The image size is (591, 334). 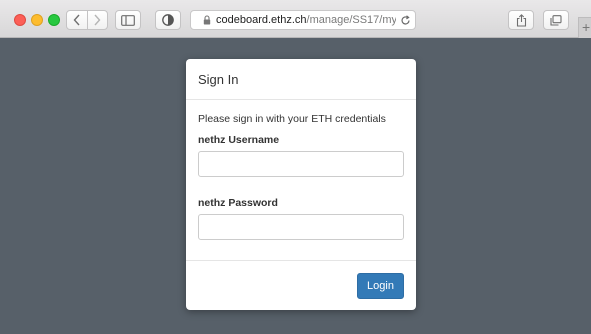 I want to click on reload-icon, so click(x=405, y=20).